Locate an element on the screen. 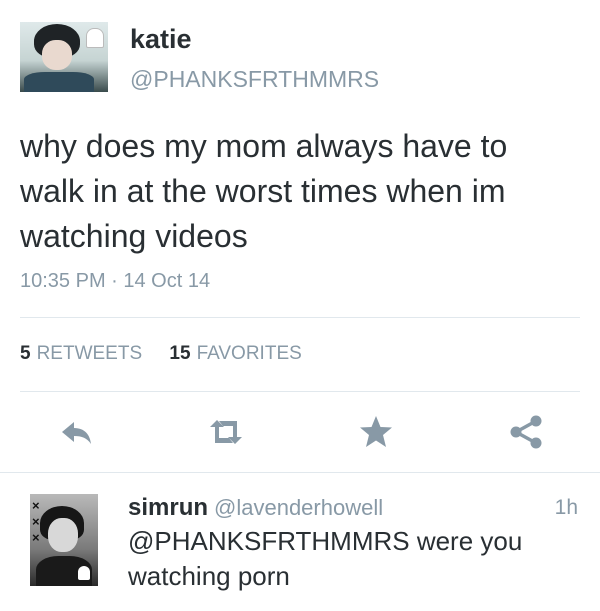 Image resolution: width=600 pixels, height=611 pixels. tweet-actions is located at coordinates (300, 432).